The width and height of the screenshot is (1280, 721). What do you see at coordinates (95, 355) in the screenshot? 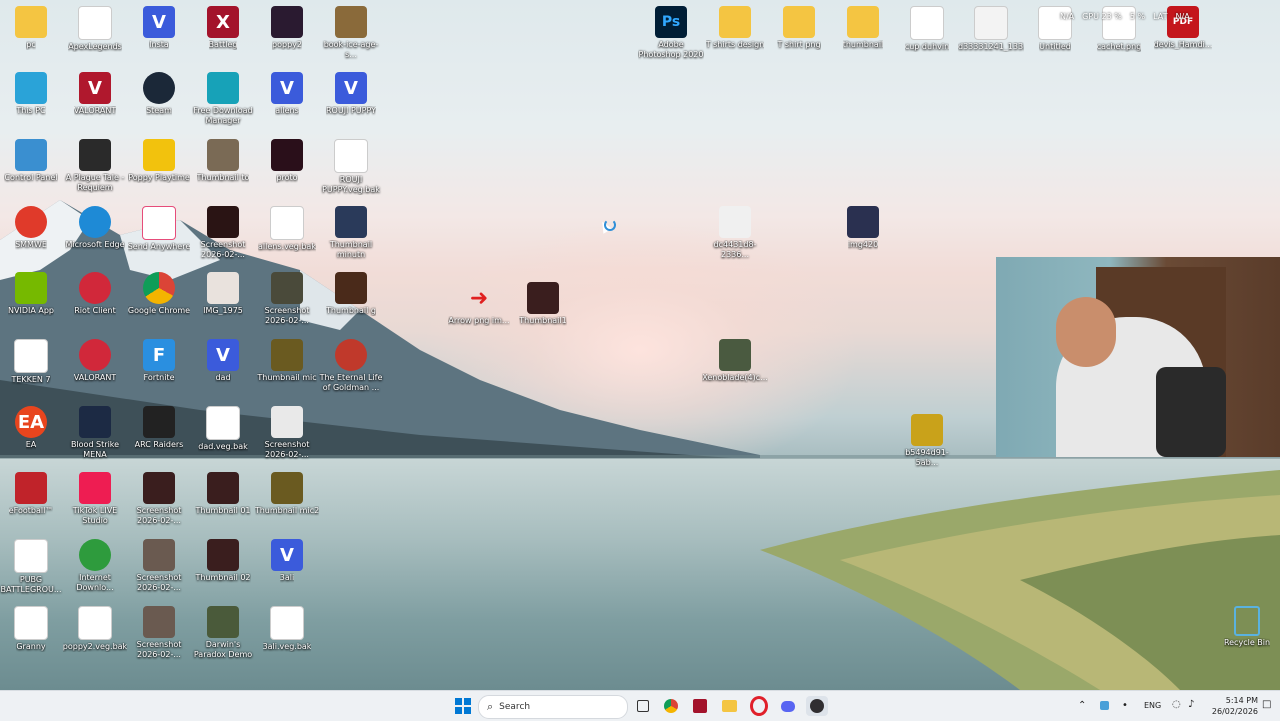
I see `riot-icon` at bounding box center [95, 355].